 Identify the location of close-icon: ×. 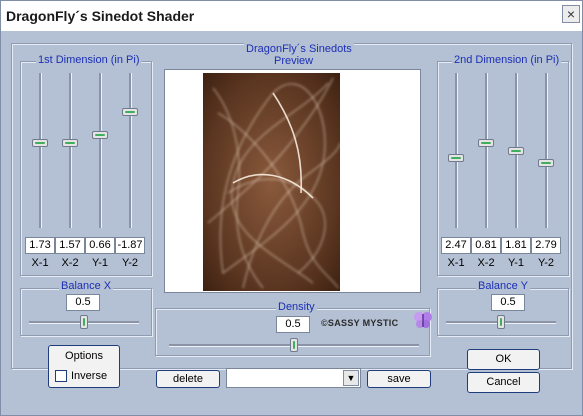
(571, 14).